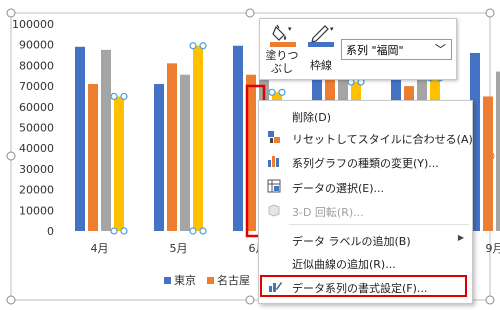 This screenshot has height=310, width=500. Describe the element at coordinates (36, 190) in the screenshot. I see `y-tick-label: 20000` at that location.